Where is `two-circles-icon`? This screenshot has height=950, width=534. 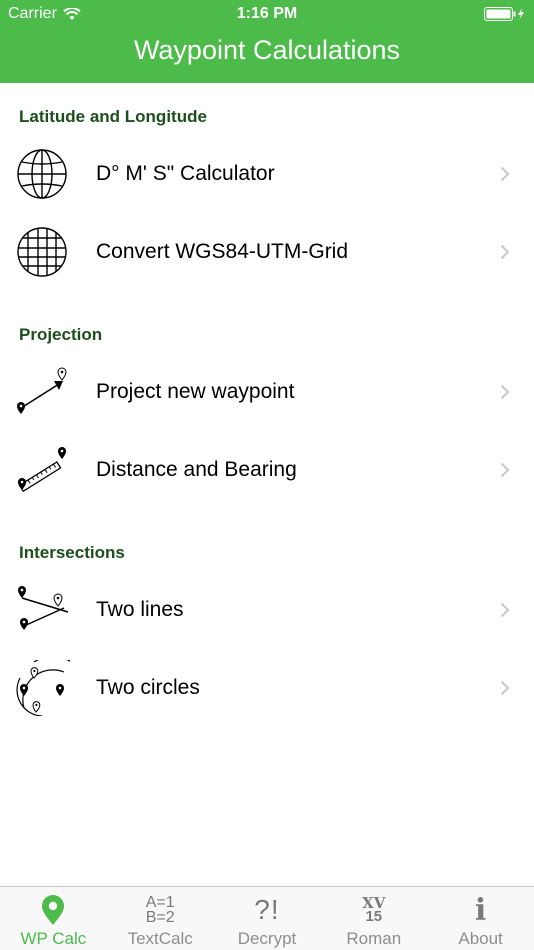
two-circles-icon is located at coordinates (43, 688).